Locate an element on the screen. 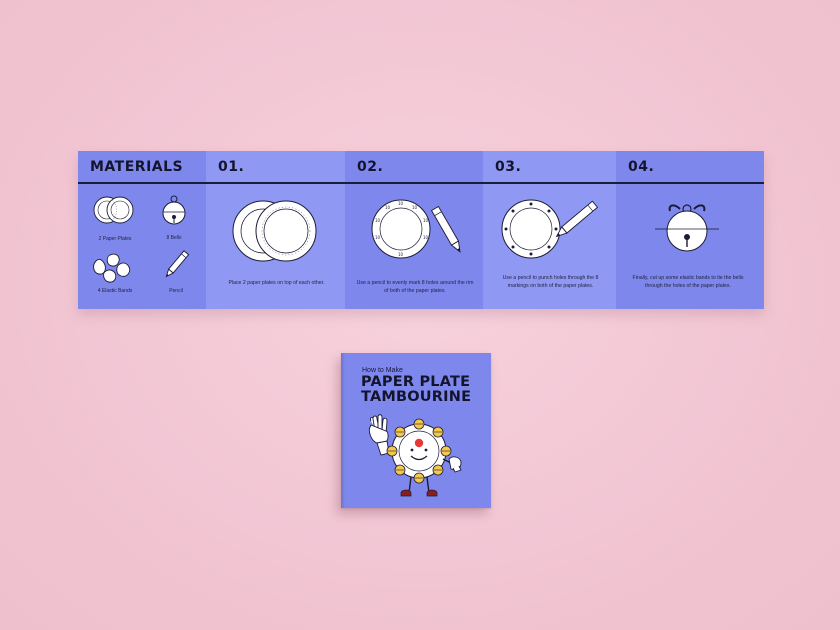  materials-heading: MATERIALS is located at coordinates (137, 167).